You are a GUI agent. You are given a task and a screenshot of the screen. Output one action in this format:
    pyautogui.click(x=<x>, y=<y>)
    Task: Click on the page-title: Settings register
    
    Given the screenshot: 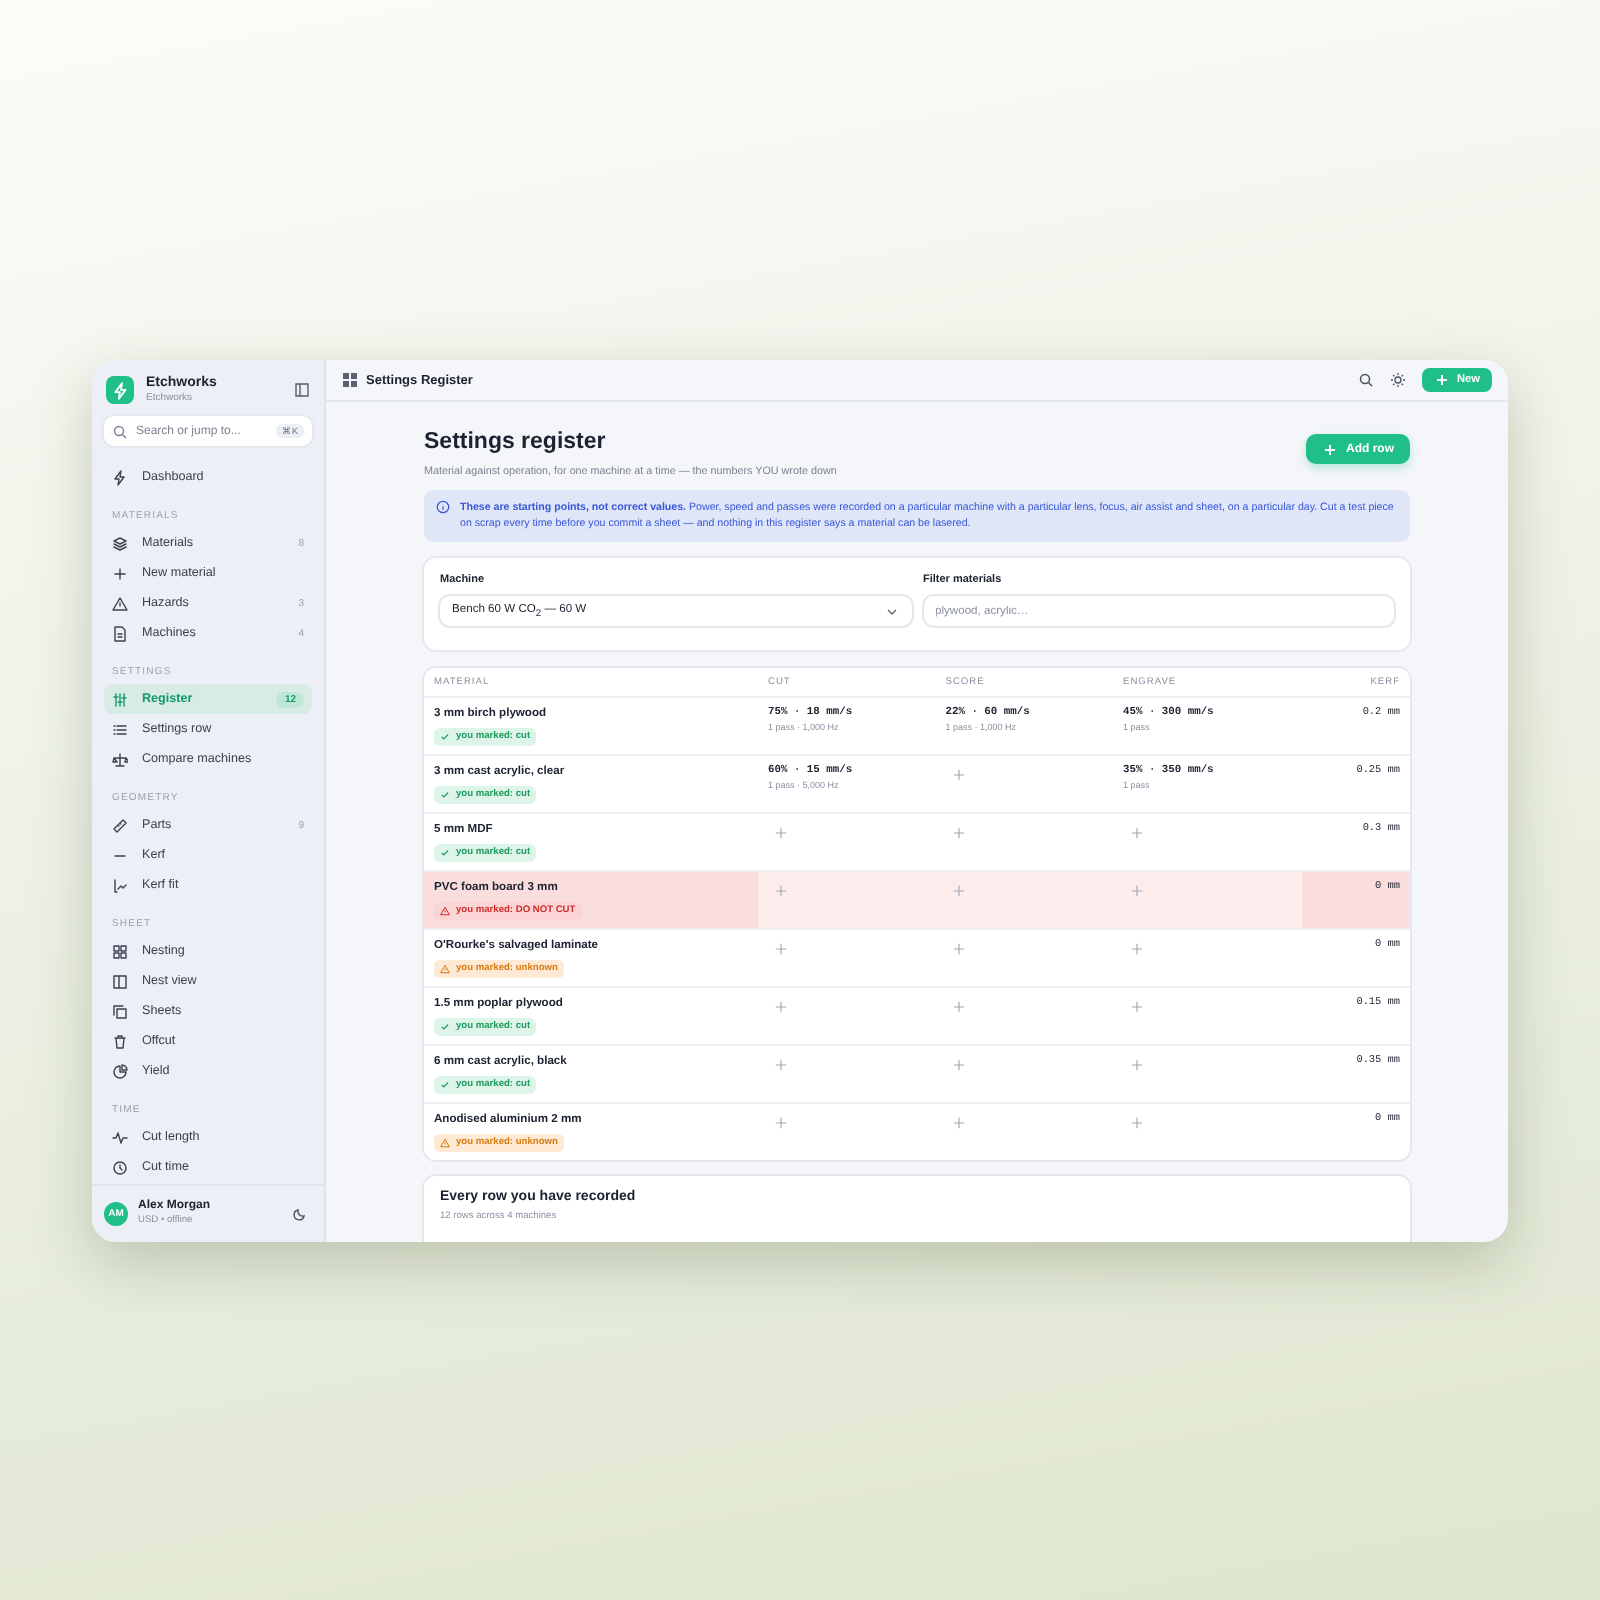 What is the action you would take?
    pyautogui.click(x=516, y=442)
    